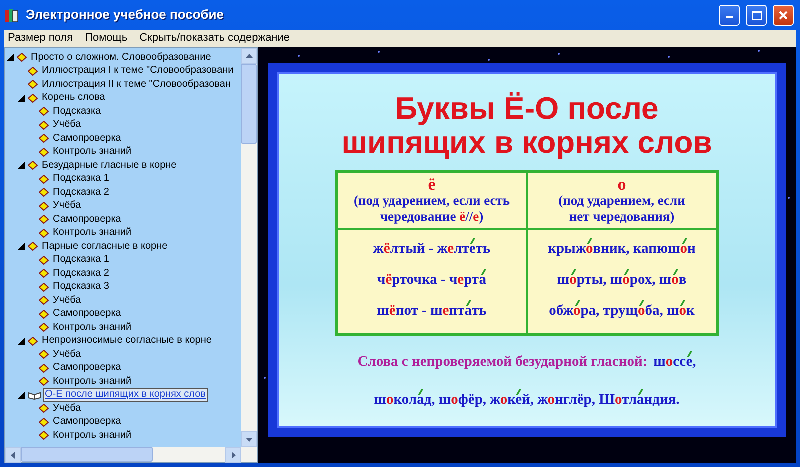 The image size is (800, 467). Describe the element at coordinates (622, 249) in the screenshot. I see `example-words: крыжовник, капюшон` at that location.